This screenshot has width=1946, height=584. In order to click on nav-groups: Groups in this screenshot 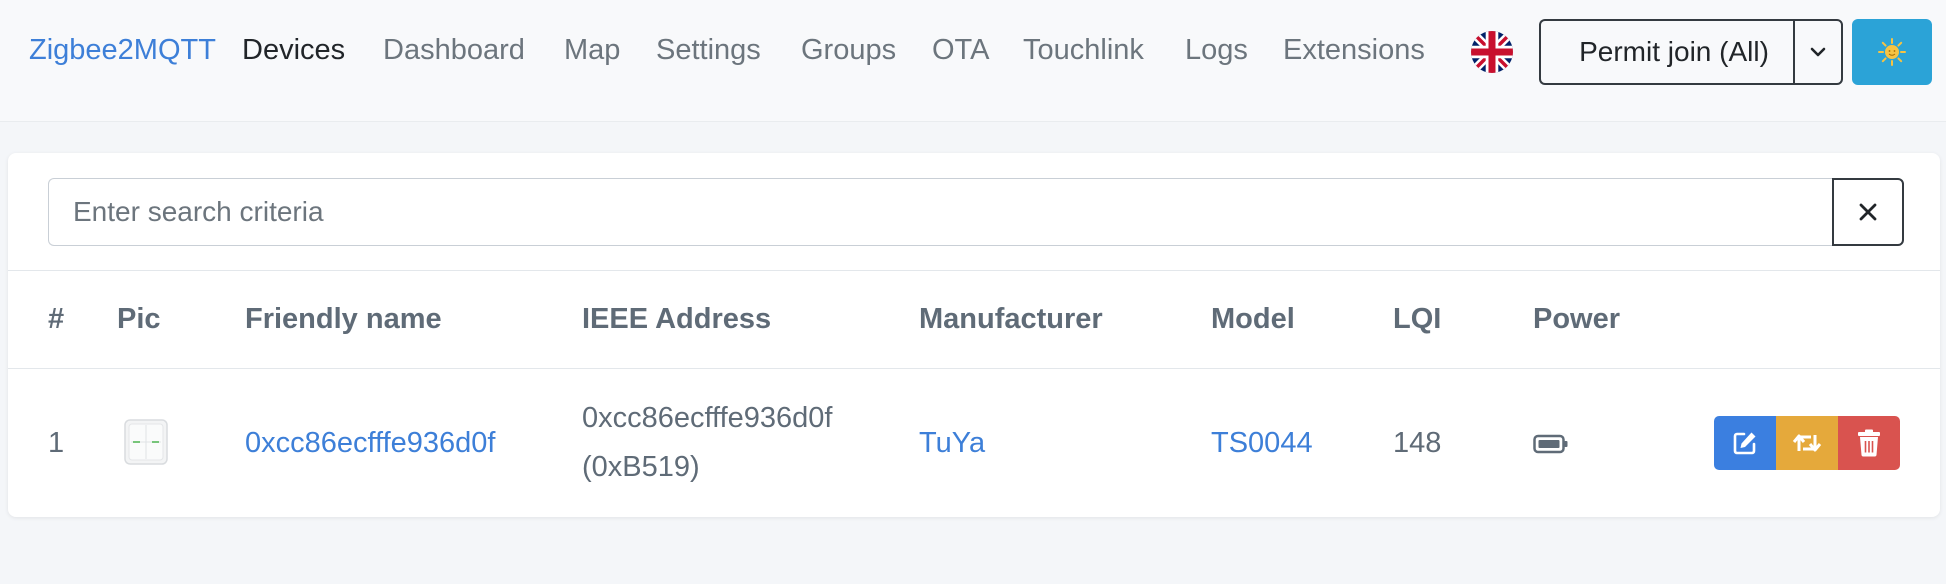, I will do `click(848, 50)`.